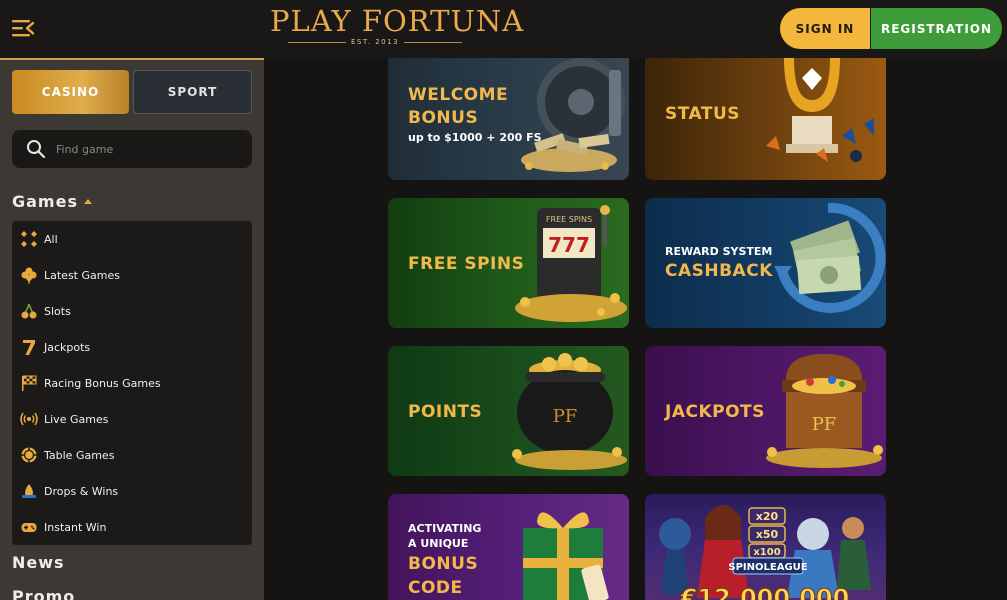  Describe the element at coordinates (765, 592) in the screenshot. I see `prize-amount: €12,000,000` at that location.